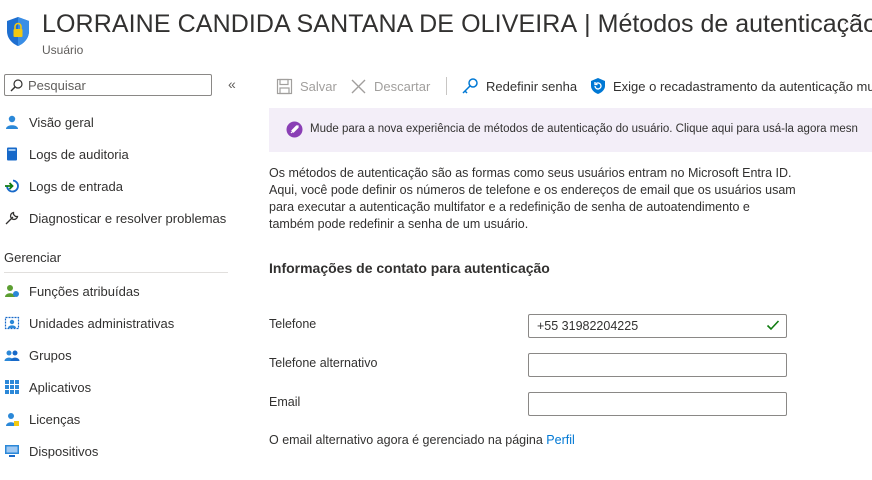 The image size is (872, 480). I want to click on search-icon, so click(16, 88).